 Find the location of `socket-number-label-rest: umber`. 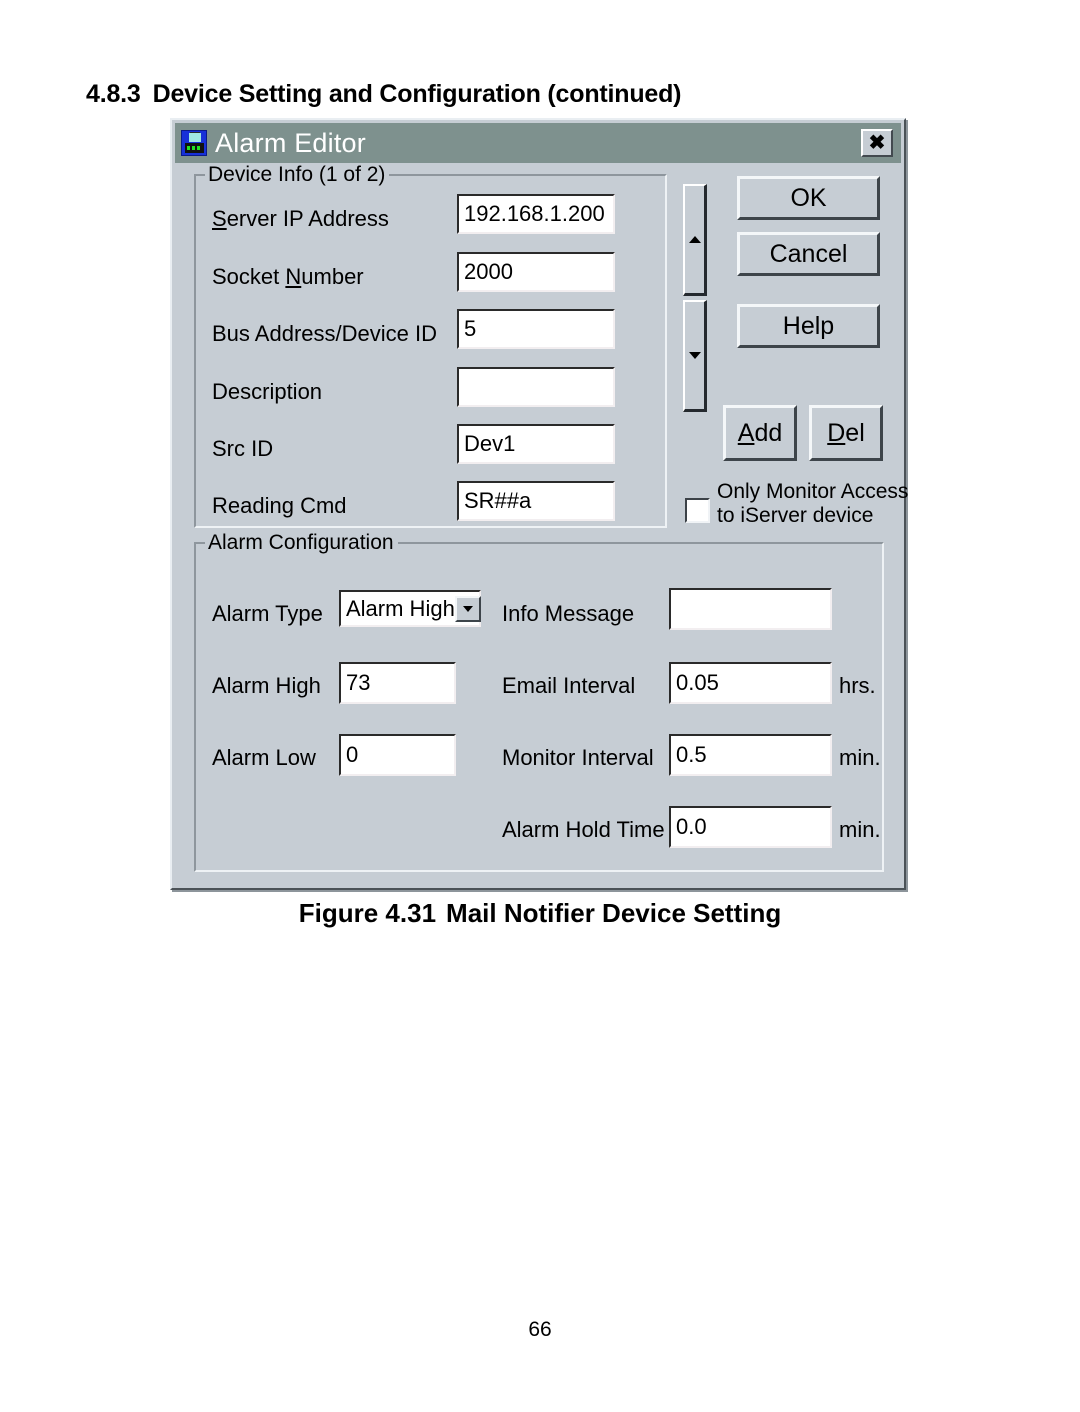

socket-number-label-rest: umber is located at coordinates (332, 276).